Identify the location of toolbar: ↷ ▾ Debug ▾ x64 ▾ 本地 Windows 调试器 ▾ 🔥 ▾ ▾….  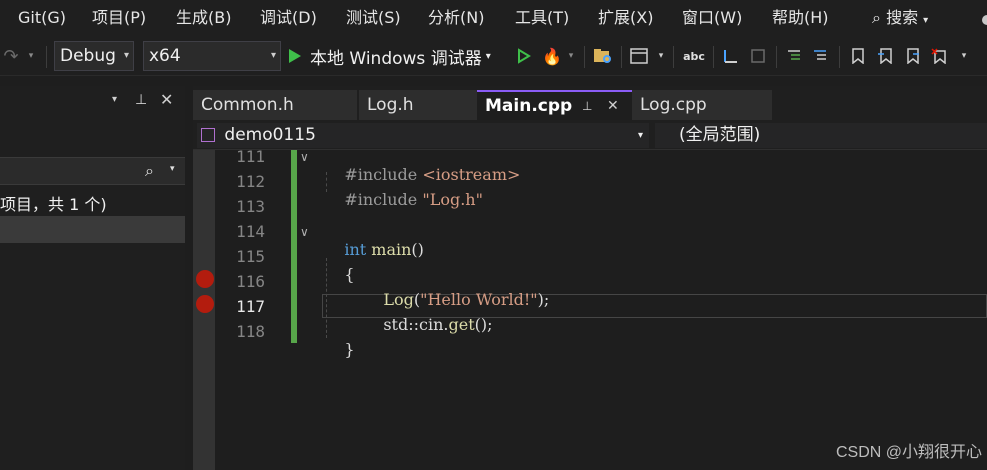
(493, 56).